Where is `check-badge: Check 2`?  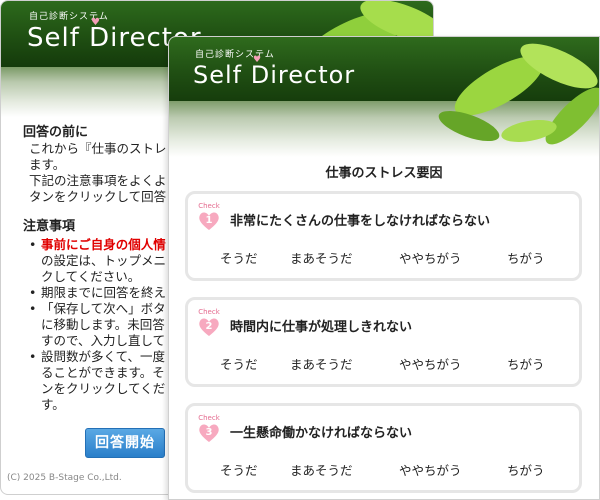
check-badge: Check 2 is located at coordinates (209, 325).